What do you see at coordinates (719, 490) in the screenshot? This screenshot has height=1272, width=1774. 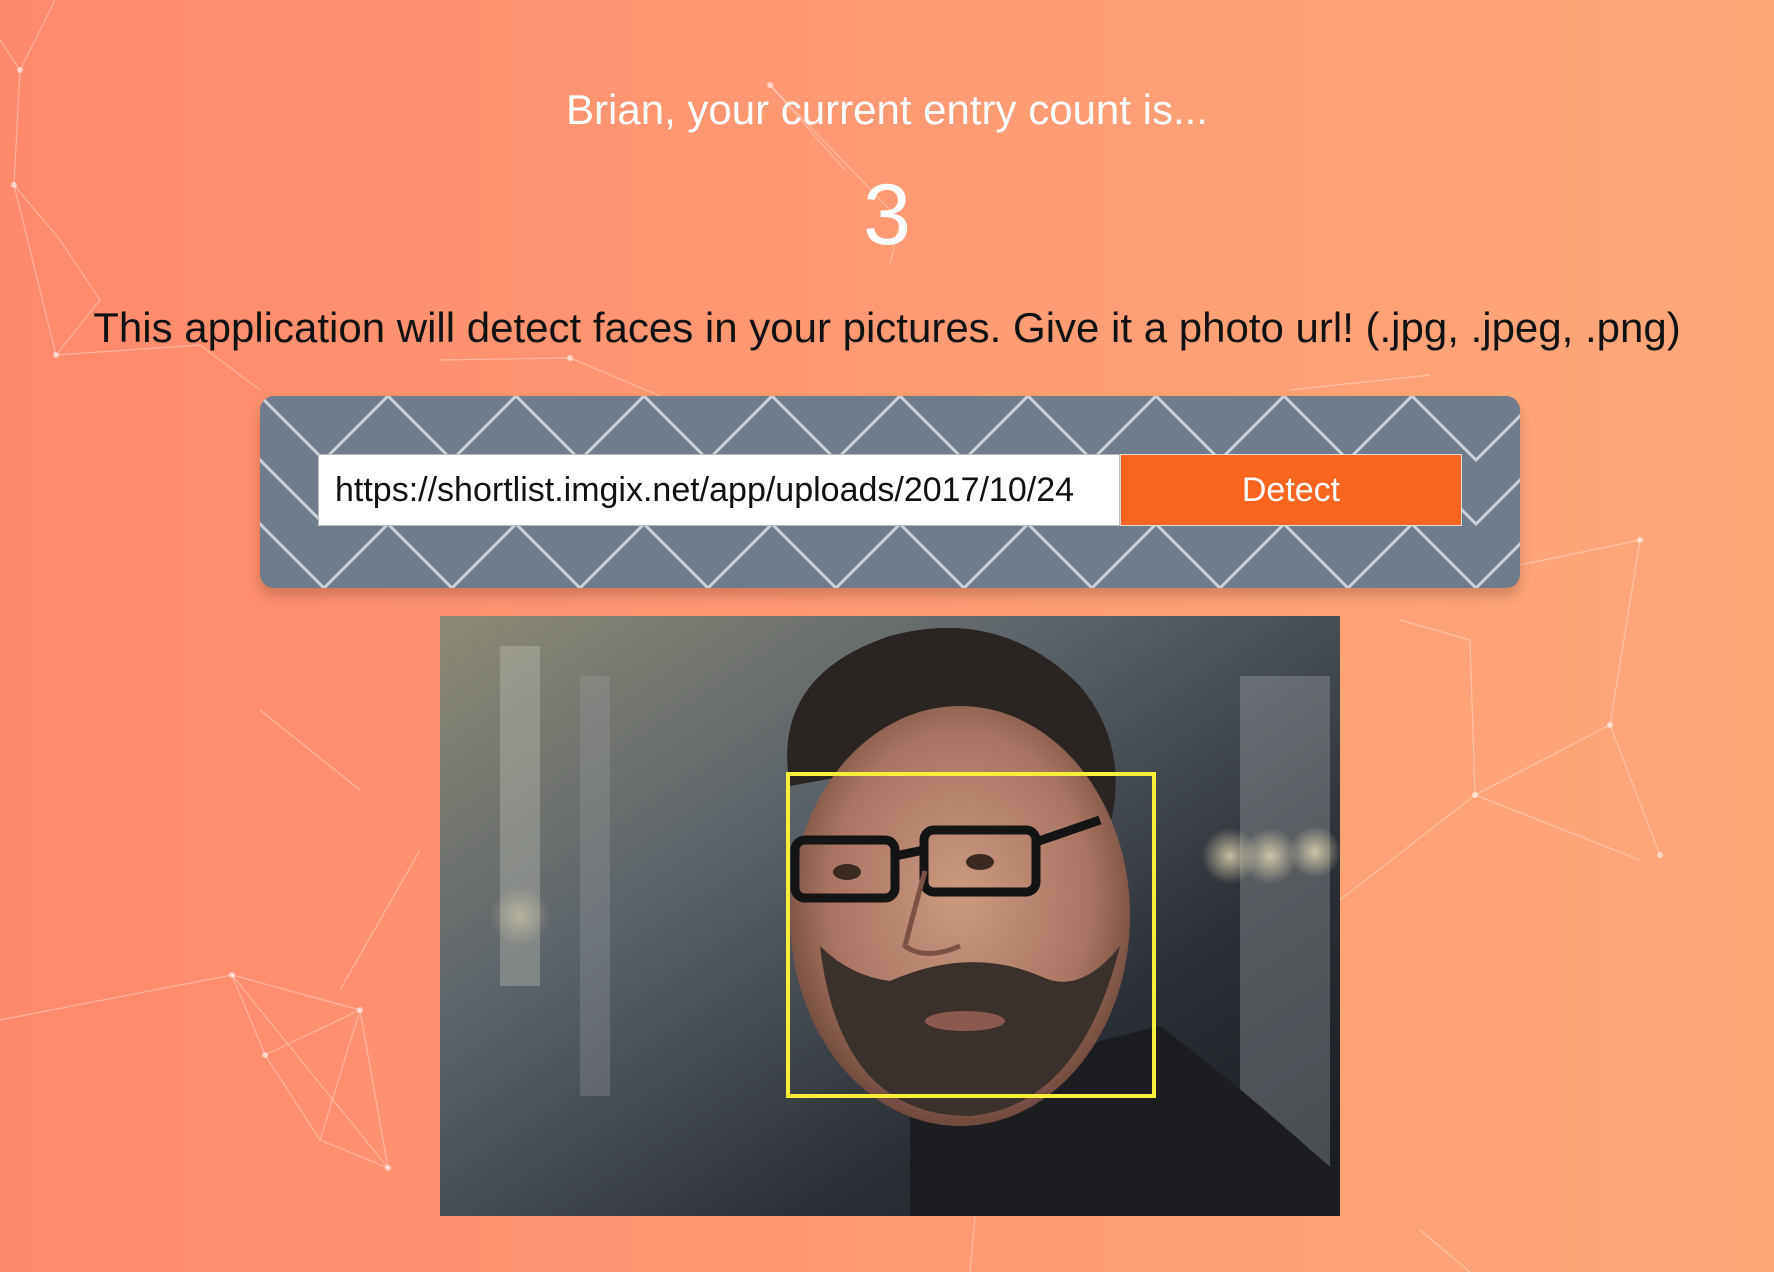 I see `photo-url-input` at bounding box center [719, 490].